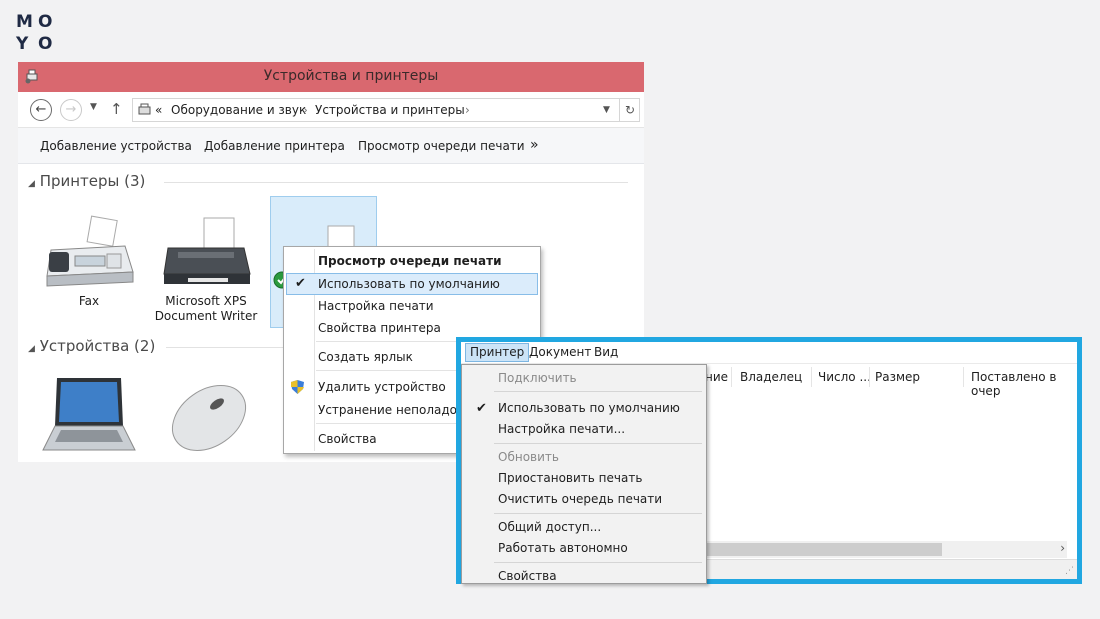 This screenshot has width=1100, height=619. What do you see at coordinates (207, 250) in the screenshot?
I see `printer-icon` at bounding box center [207, 250].